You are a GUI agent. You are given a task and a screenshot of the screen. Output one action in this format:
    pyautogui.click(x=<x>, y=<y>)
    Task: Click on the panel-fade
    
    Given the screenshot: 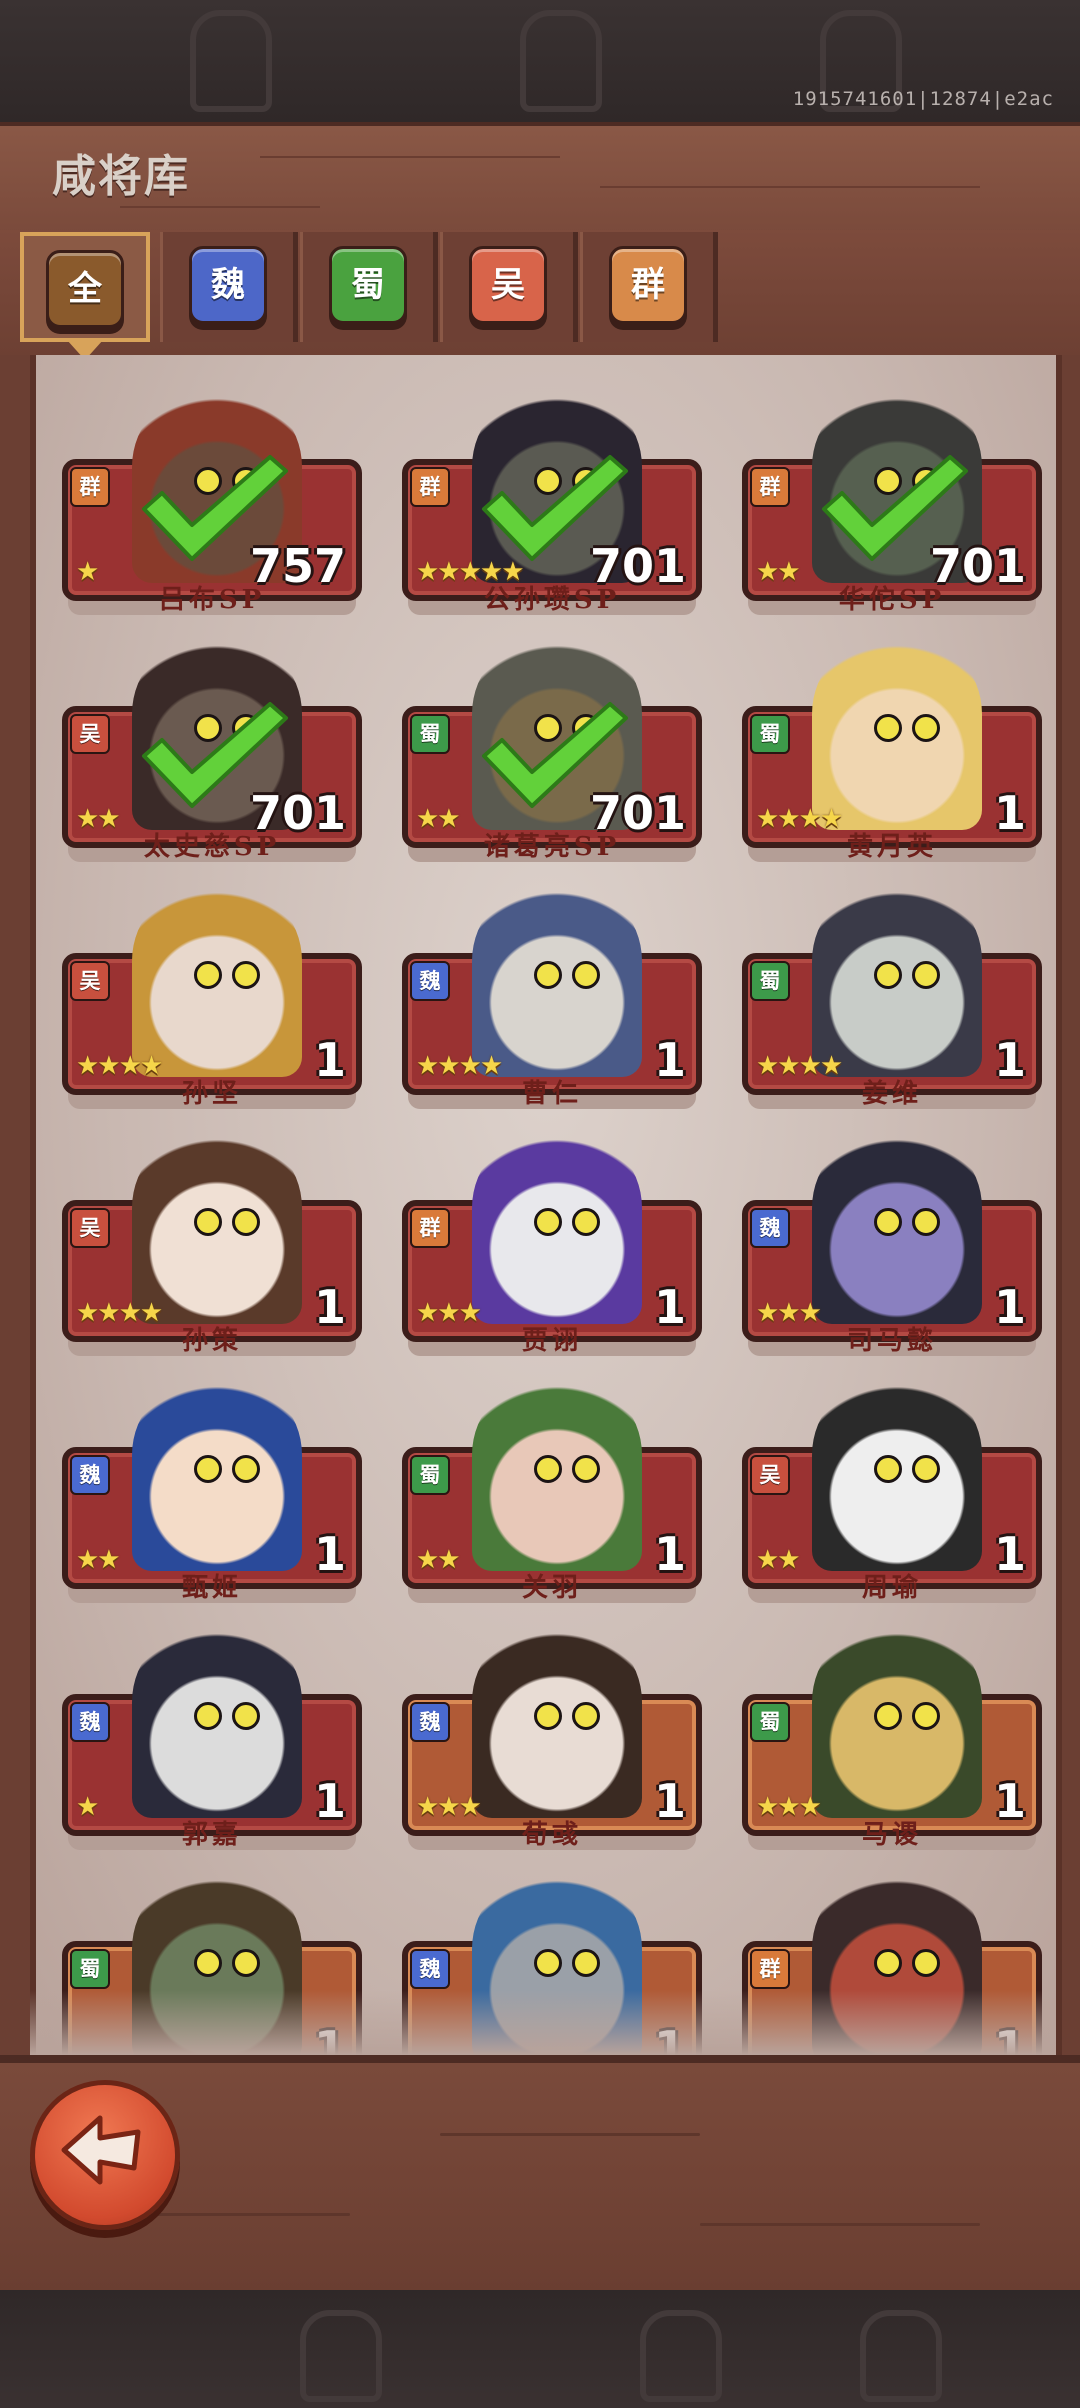 What is the action you would take?
    pyautogui.click(x=540, y=2022)
    